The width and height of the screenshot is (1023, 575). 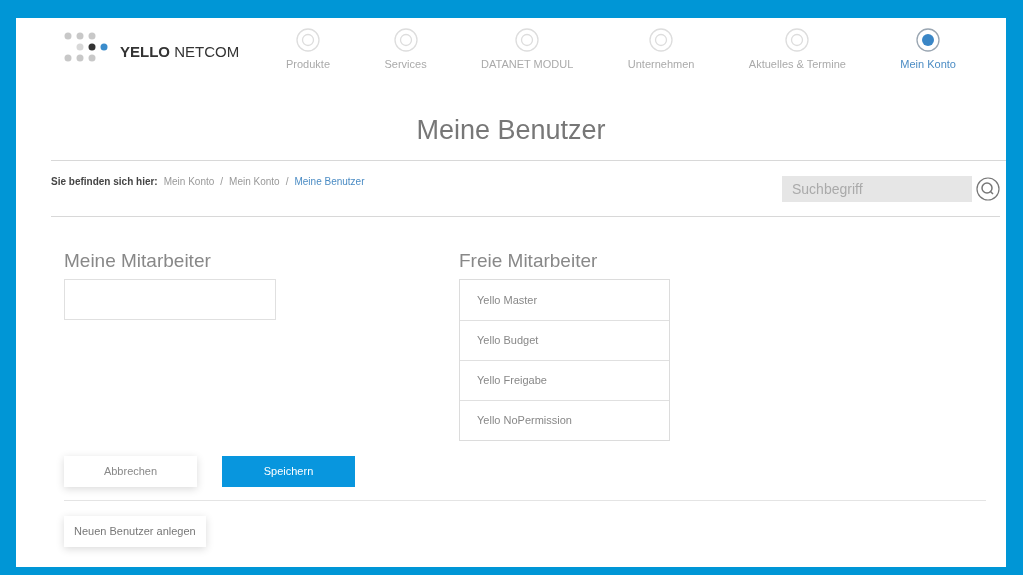 I want to click on nav-item: Unternehmen, so click(x=661, y=50).